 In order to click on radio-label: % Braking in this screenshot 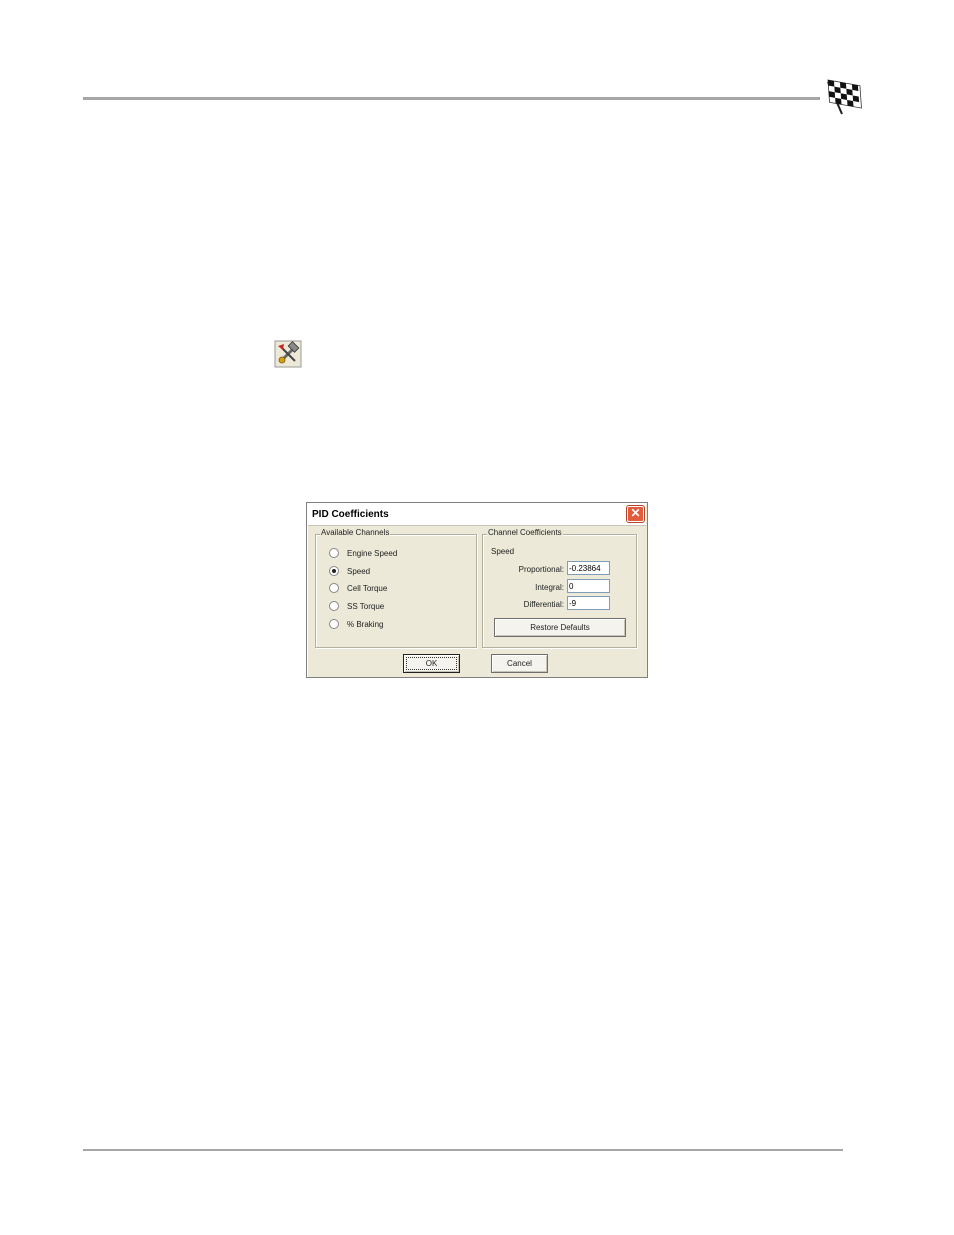, I will do `click(365, 624)`.